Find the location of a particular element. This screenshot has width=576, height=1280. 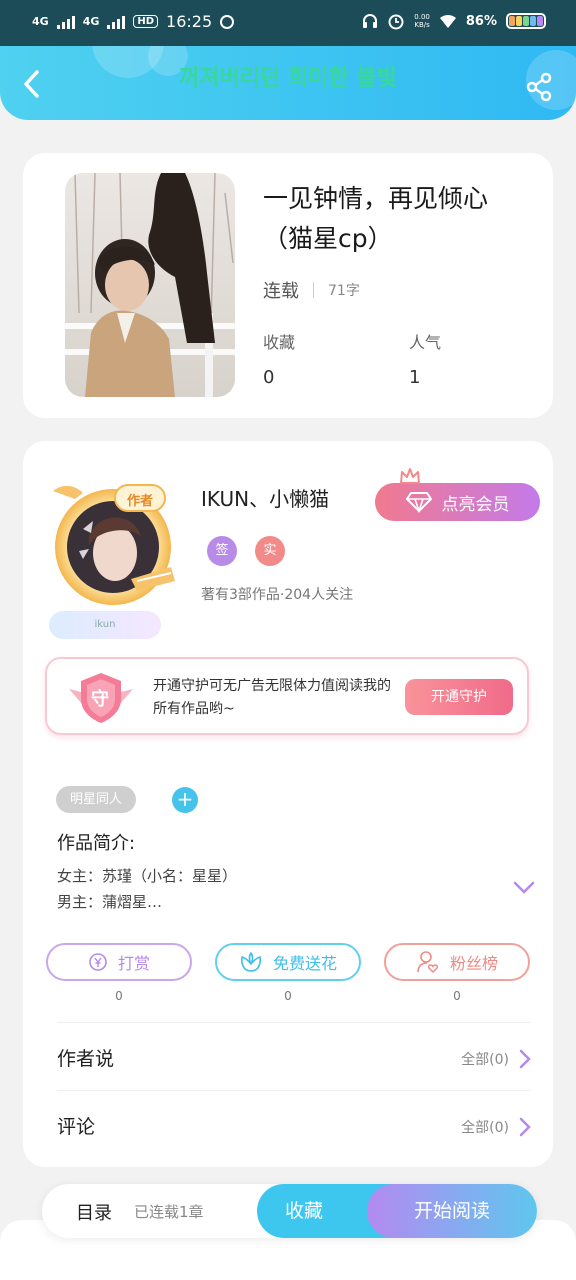

net-speed-value: 0.00 is located at coordinates (422, 17).